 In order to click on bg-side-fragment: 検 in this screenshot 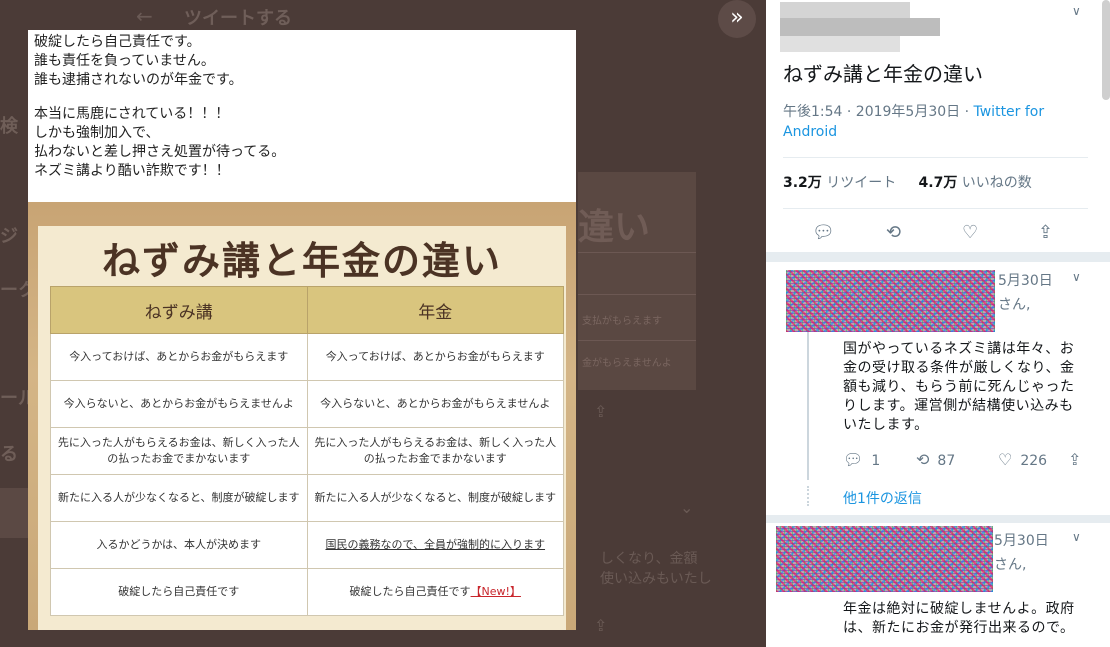, I will do `click(9, 126)`.